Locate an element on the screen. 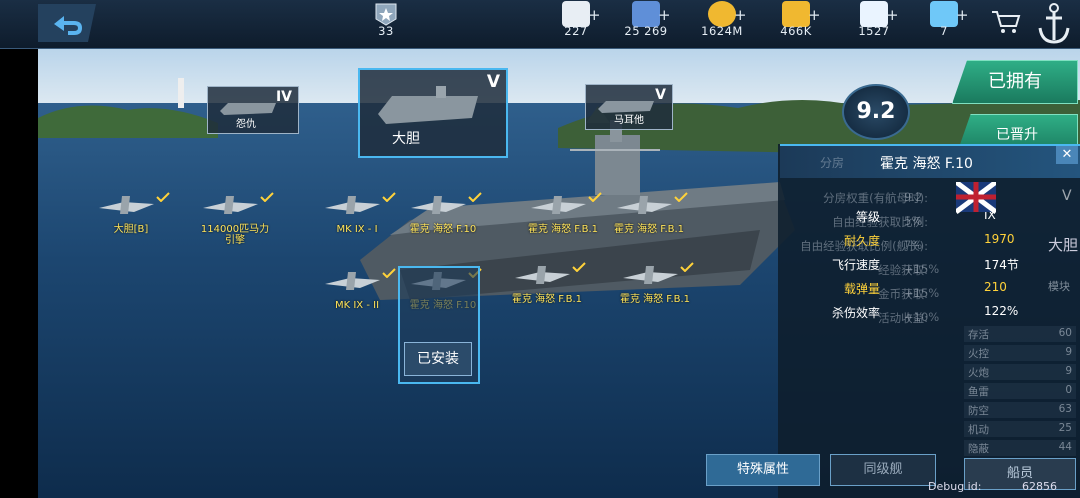  close-button: ✕ is located at coordinates (1067, 155).